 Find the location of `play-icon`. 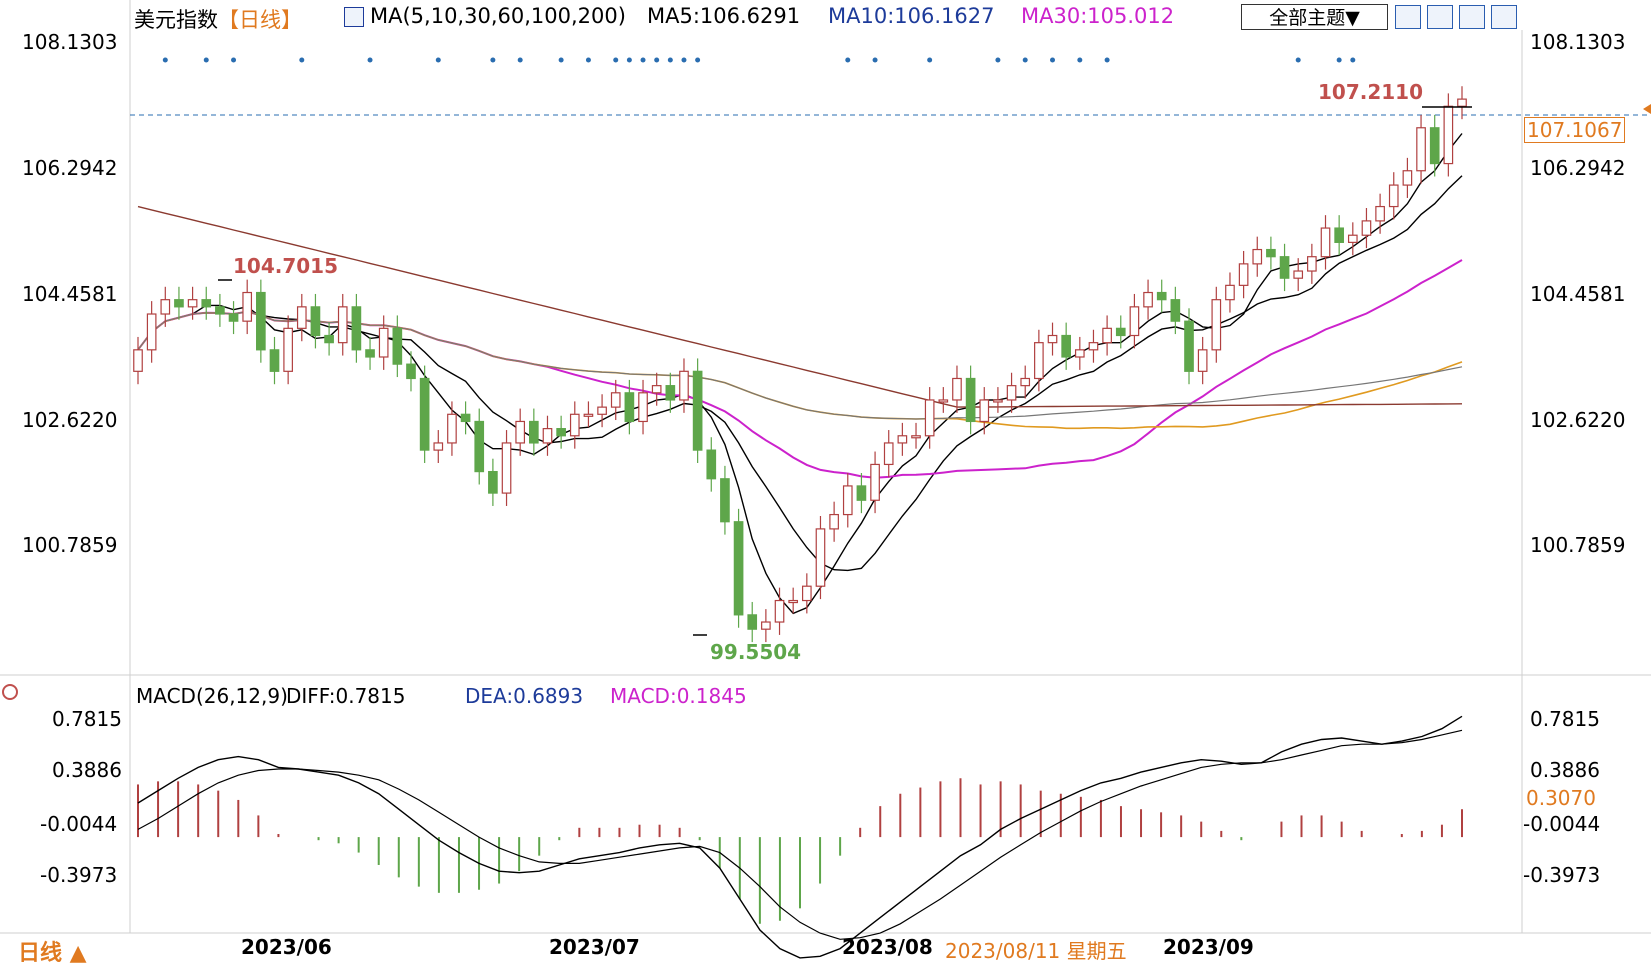

play-icon is located at coordinates (1472, 17).